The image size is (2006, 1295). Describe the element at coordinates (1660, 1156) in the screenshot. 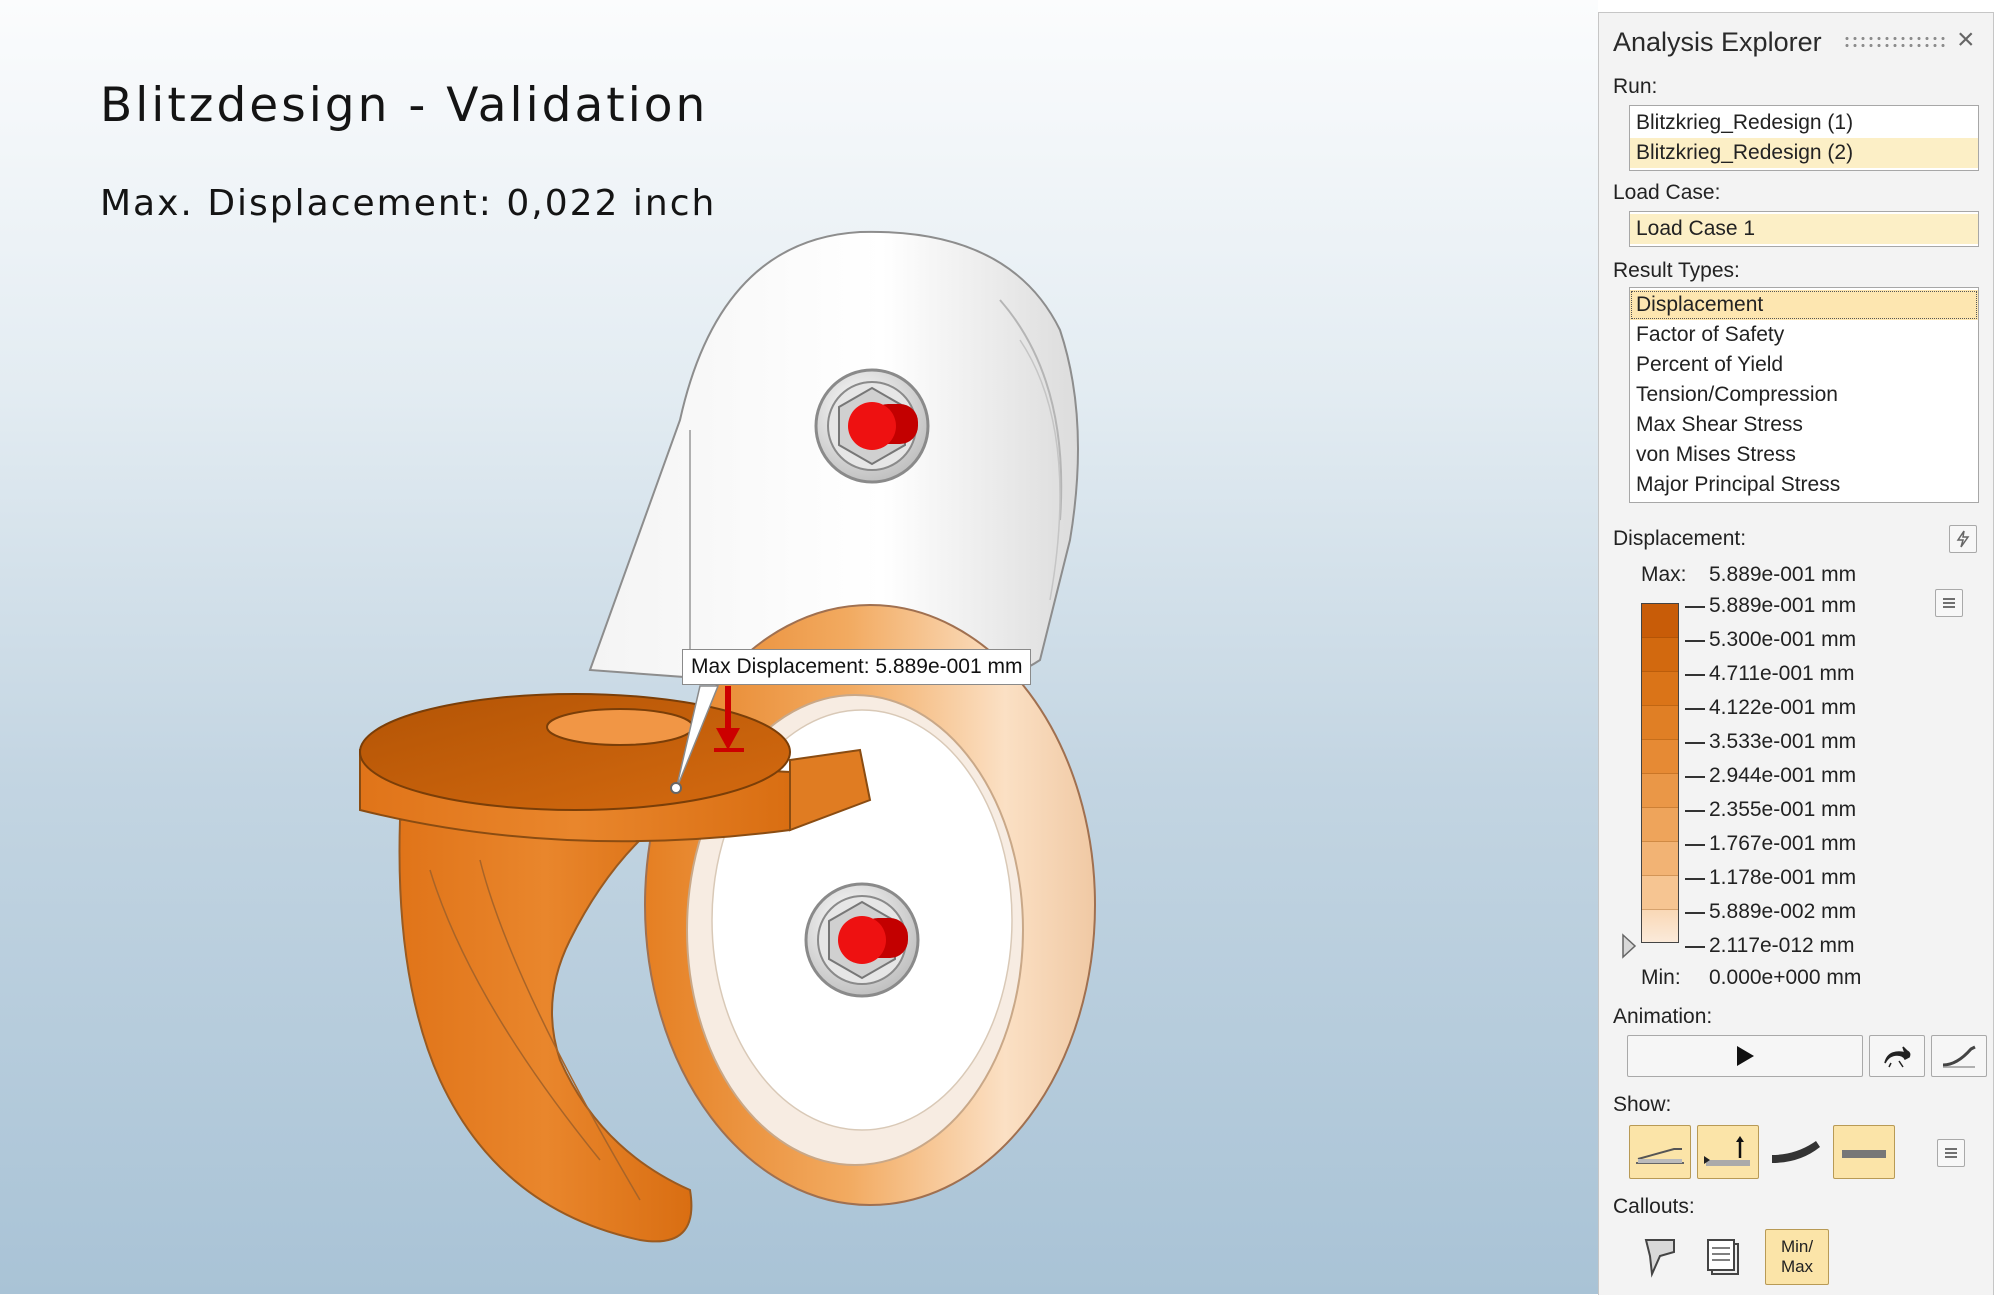

I see `undeformed-icon` at that location.